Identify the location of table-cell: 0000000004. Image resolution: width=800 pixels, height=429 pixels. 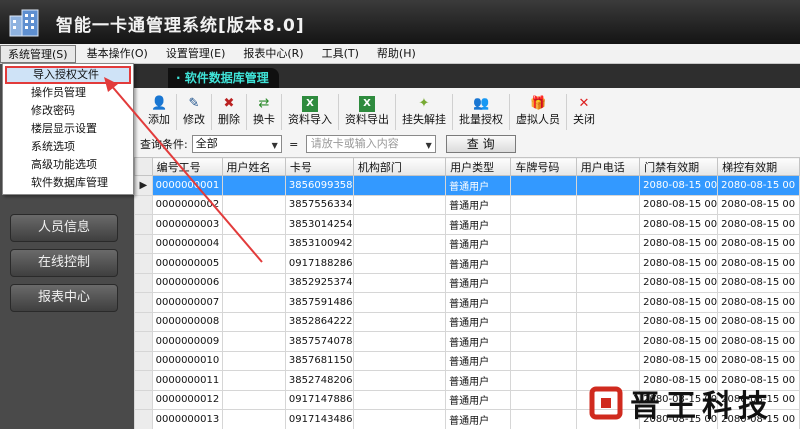
(187, 243).